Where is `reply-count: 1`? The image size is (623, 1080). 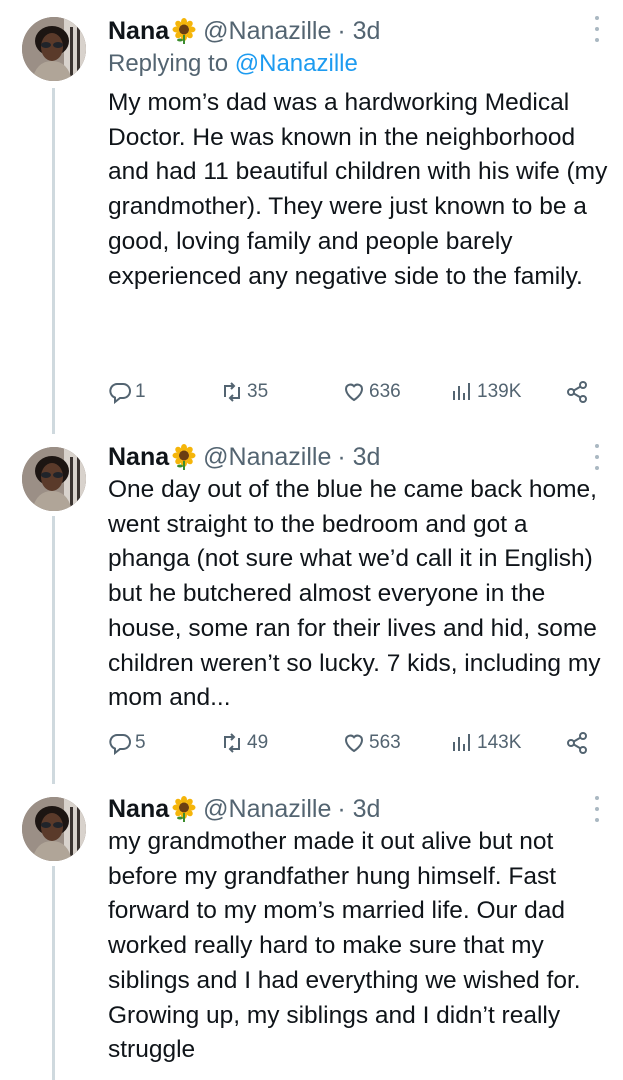 reply-count: 1 is located at coordinates (140, 391).